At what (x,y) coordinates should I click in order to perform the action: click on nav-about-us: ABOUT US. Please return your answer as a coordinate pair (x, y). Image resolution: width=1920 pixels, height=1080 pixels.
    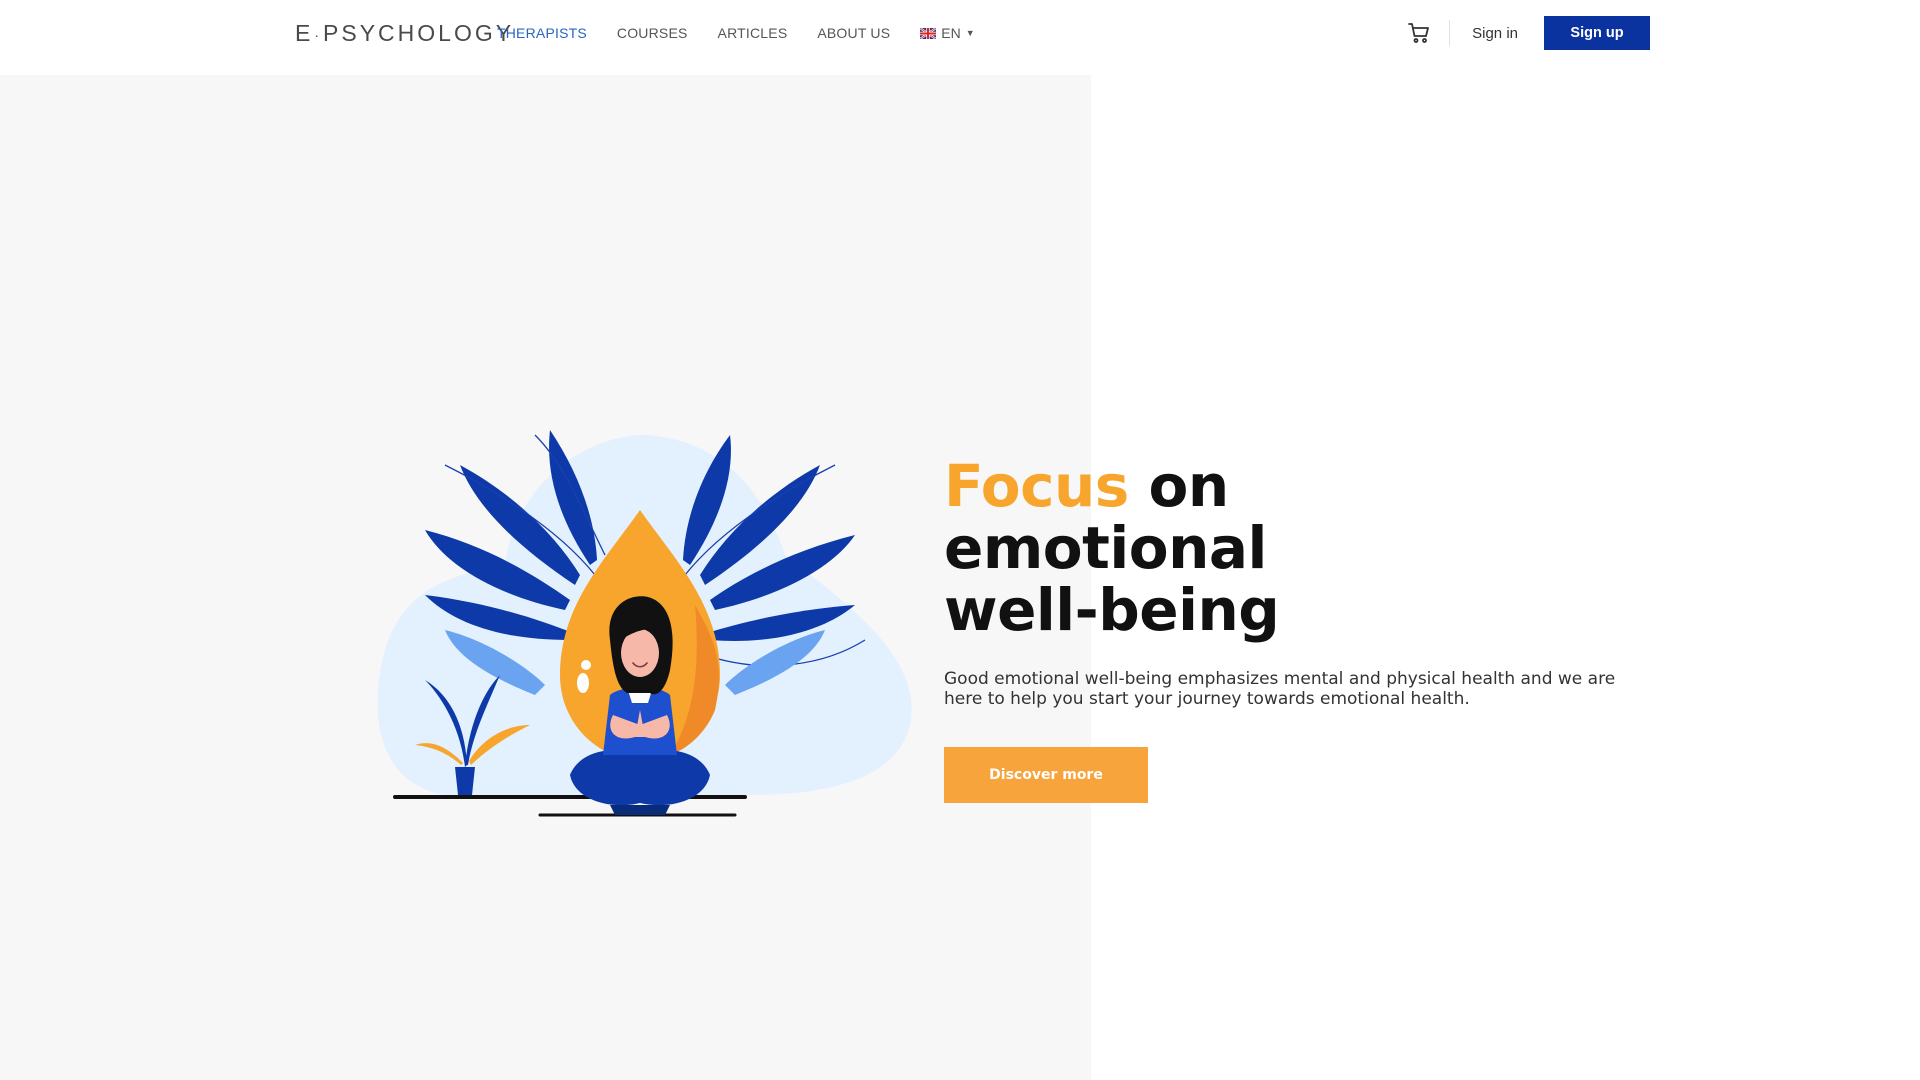
    Looking at the image, I should click on (853, 33).